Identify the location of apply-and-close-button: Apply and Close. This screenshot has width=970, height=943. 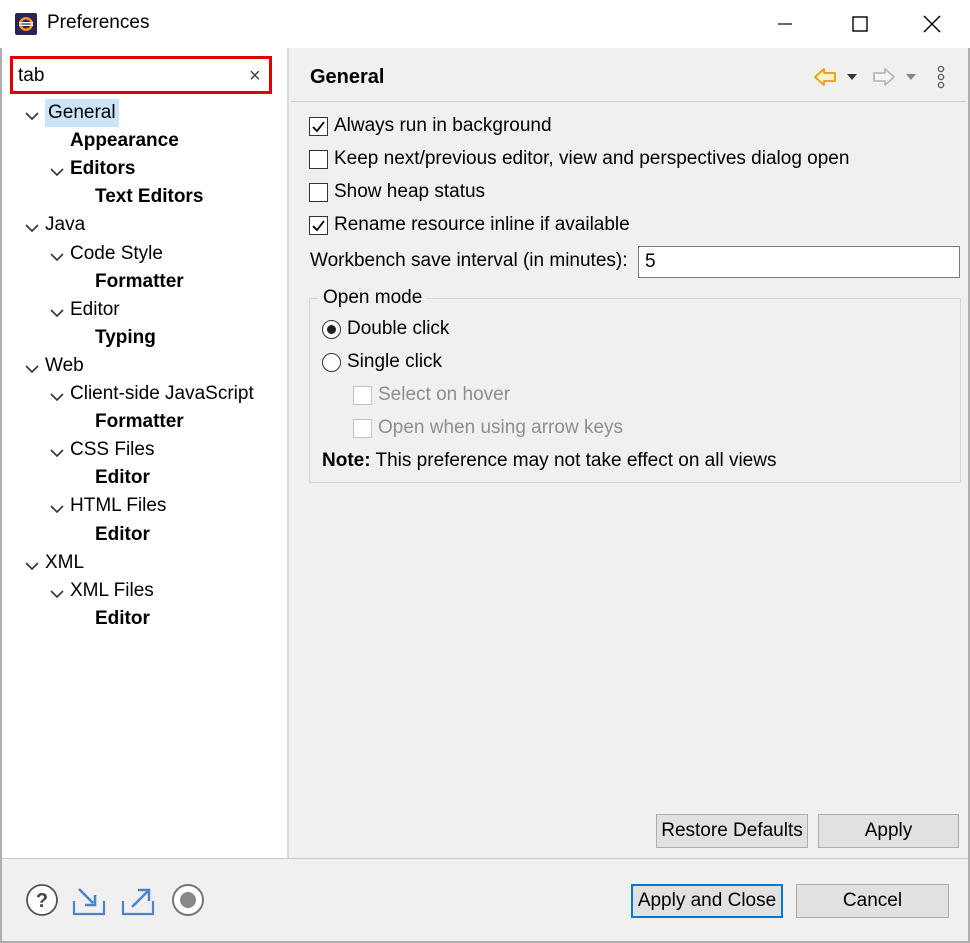
(707, 901).